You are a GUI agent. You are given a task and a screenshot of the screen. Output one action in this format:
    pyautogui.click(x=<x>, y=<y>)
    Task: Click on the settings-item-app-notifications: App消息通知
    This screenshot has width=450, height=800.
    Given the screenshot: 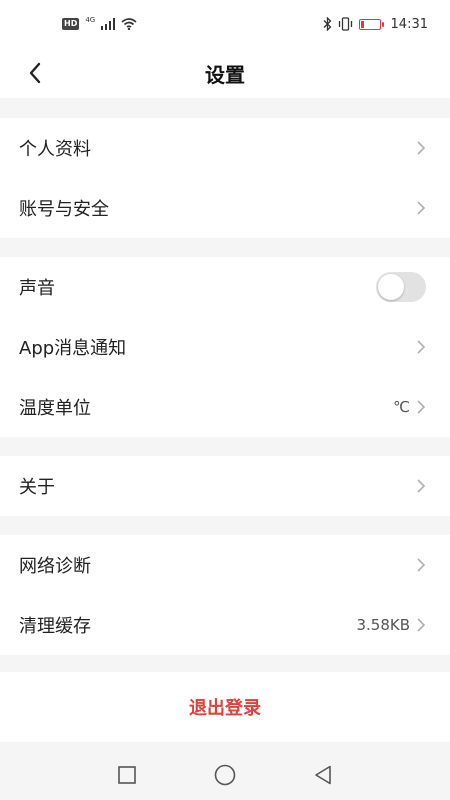 What is the action you would take?
    pyautogui.click(x=225, y=347)
    